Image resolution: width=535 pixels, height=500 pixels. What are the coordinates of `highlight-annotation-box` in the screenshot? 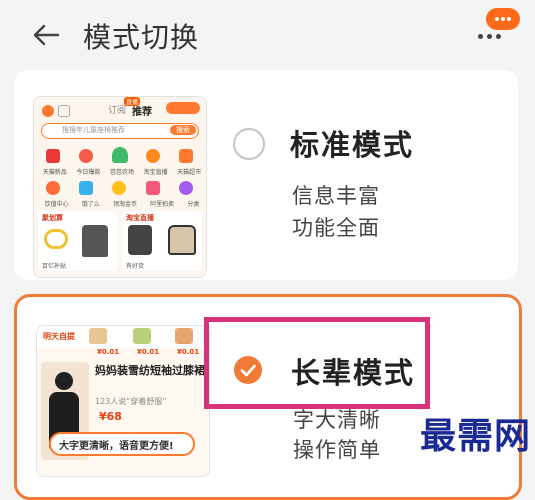 It's located at (317, 363).